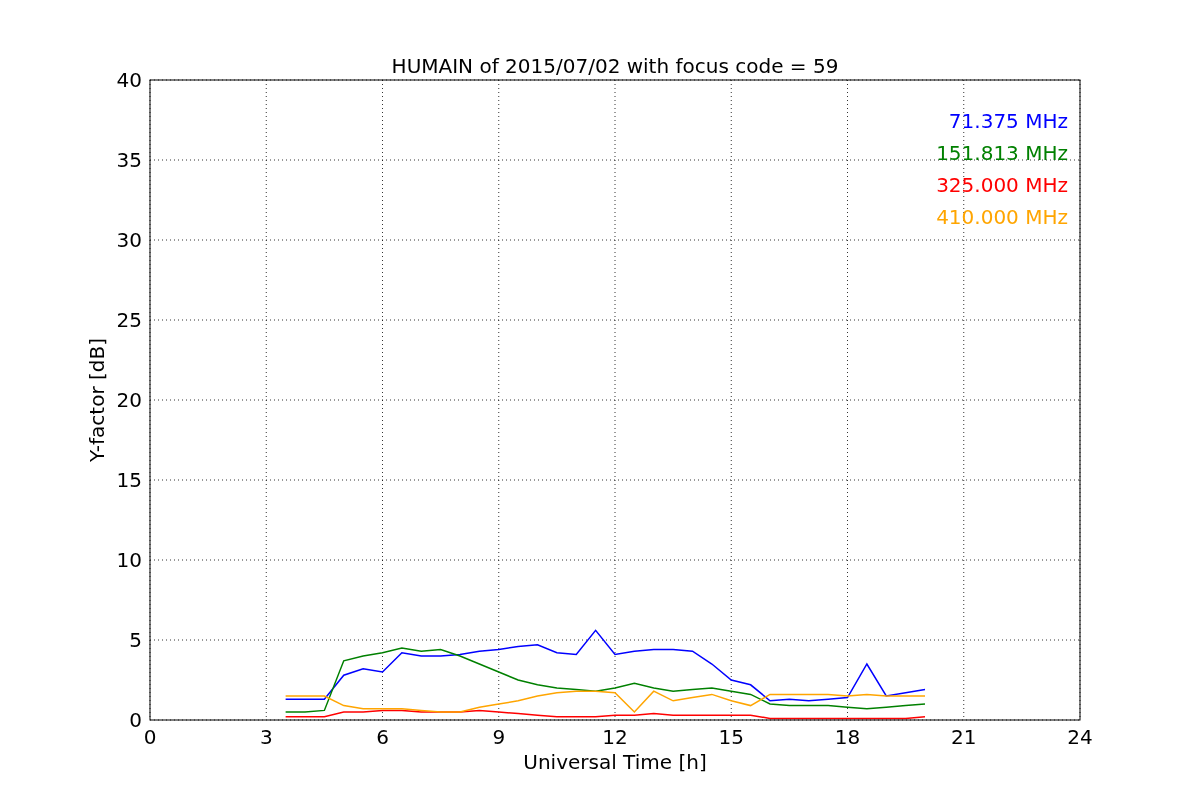  I want to click on x-tick-label: 18, so click(847, 737).